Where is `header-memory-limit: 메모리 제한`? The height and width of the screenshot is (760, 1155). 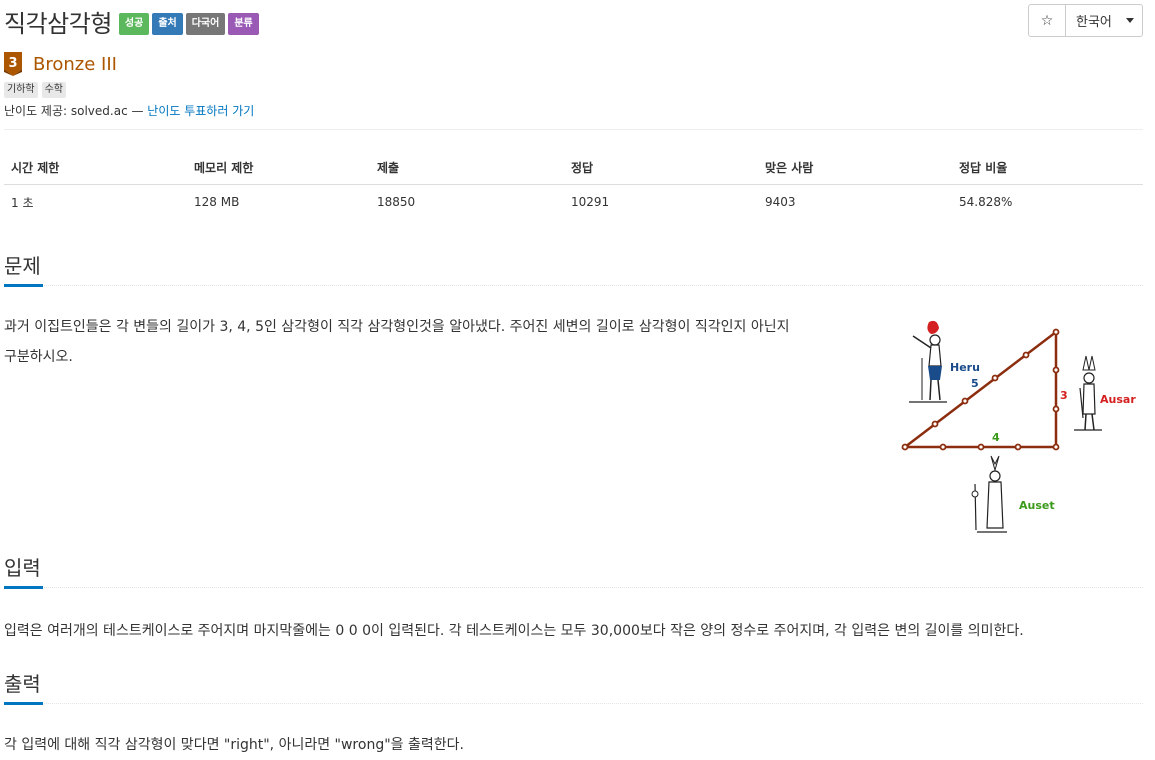
header-memory-limit: 메모리 제한 is located at coordinates (278, 168).